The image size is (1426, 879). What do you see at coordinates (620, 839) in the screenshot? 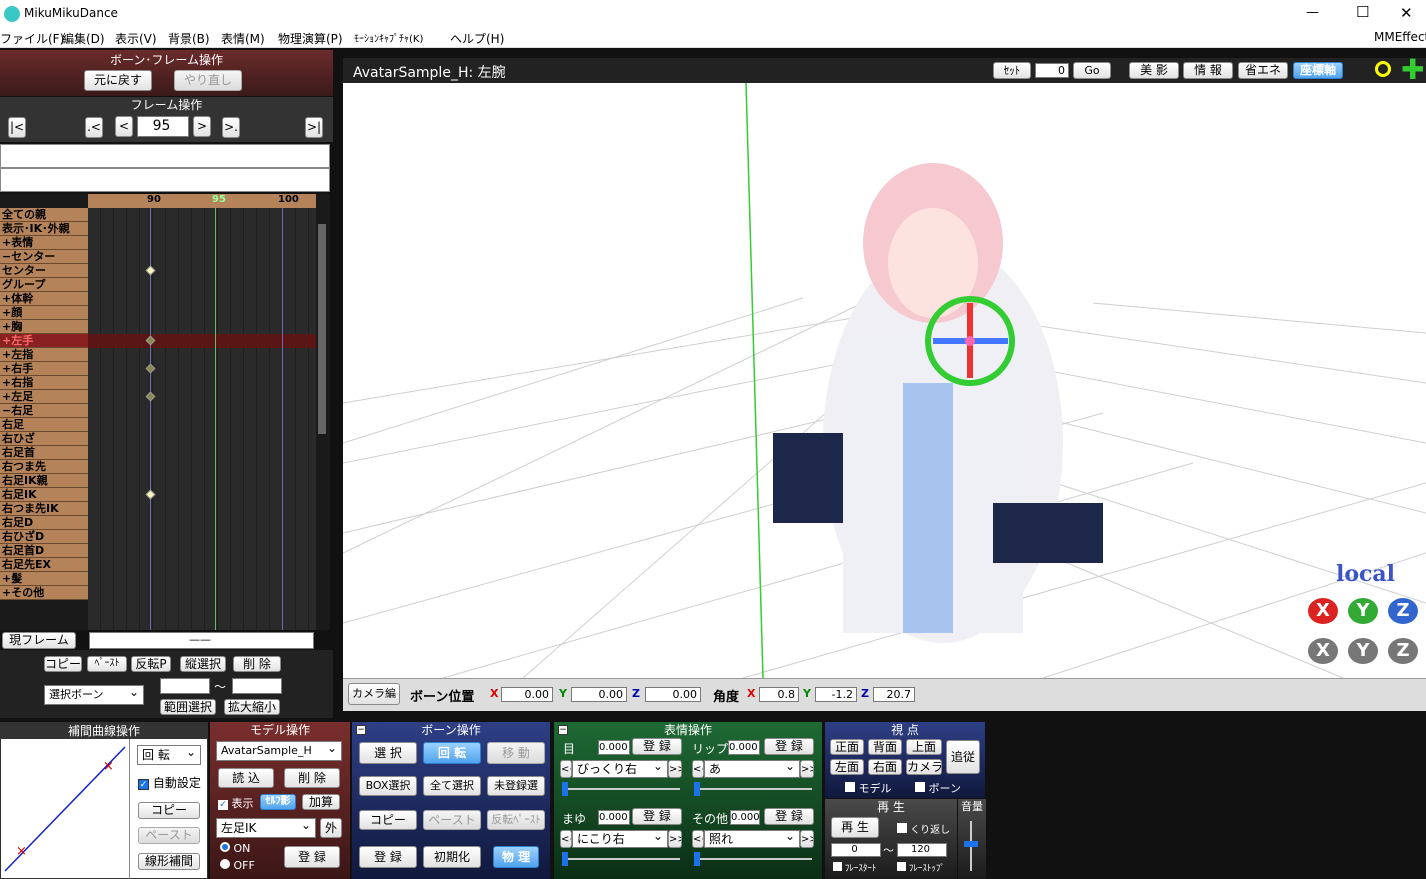
I see `brow-morph-dropdown: にこり右` at bounding box center [620, 839].